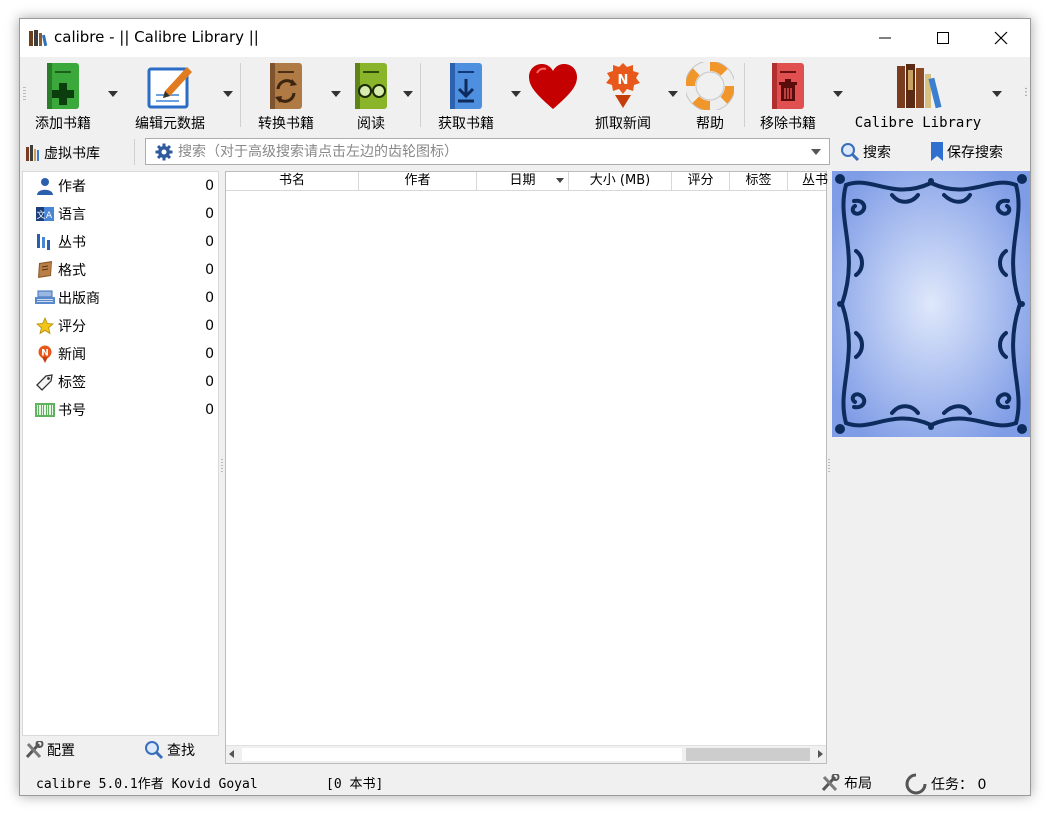  I want to click on close-icon, so click(1001, 38).